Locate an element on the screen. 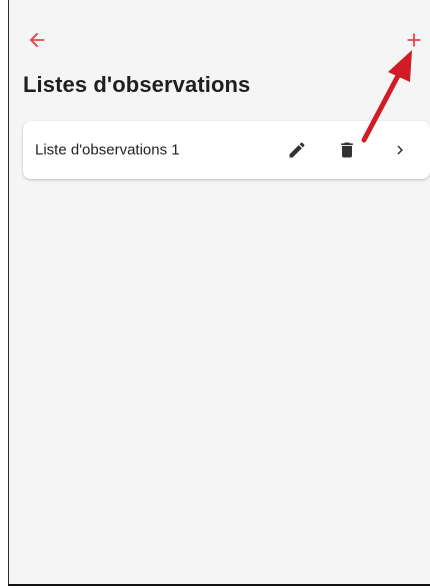 The width and height of the screenshot is (430, 588). add-list-button is located at coordinates (414, 40).